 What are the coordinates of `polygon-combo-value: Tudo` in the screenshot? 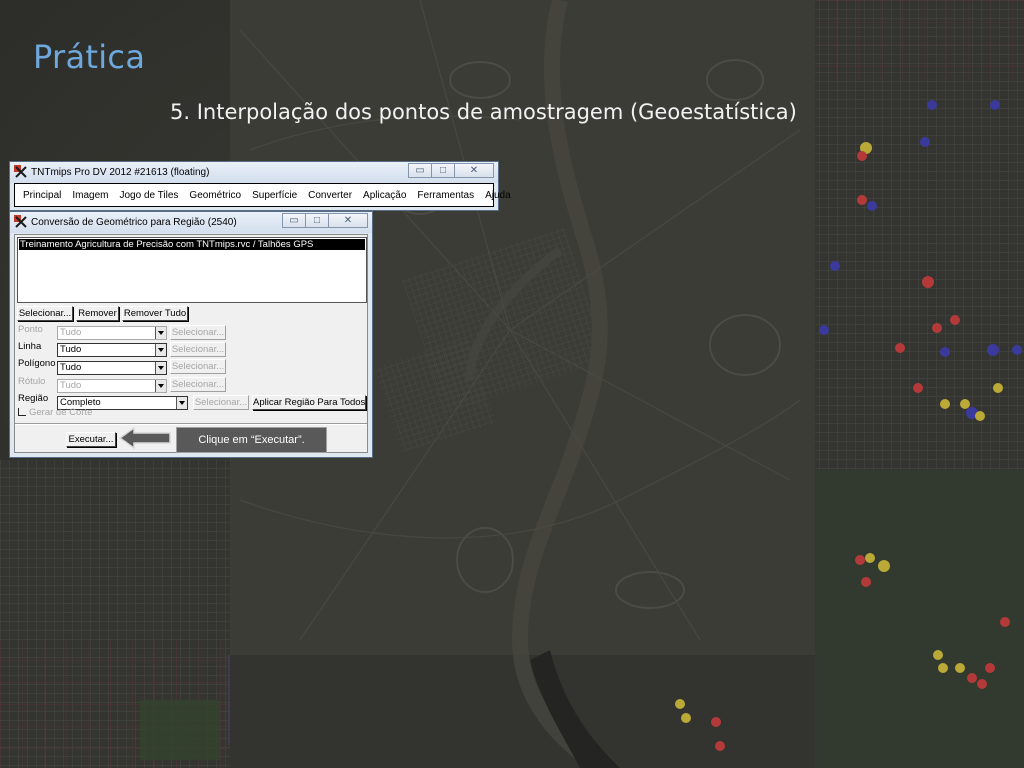 It's located at (71, 367).